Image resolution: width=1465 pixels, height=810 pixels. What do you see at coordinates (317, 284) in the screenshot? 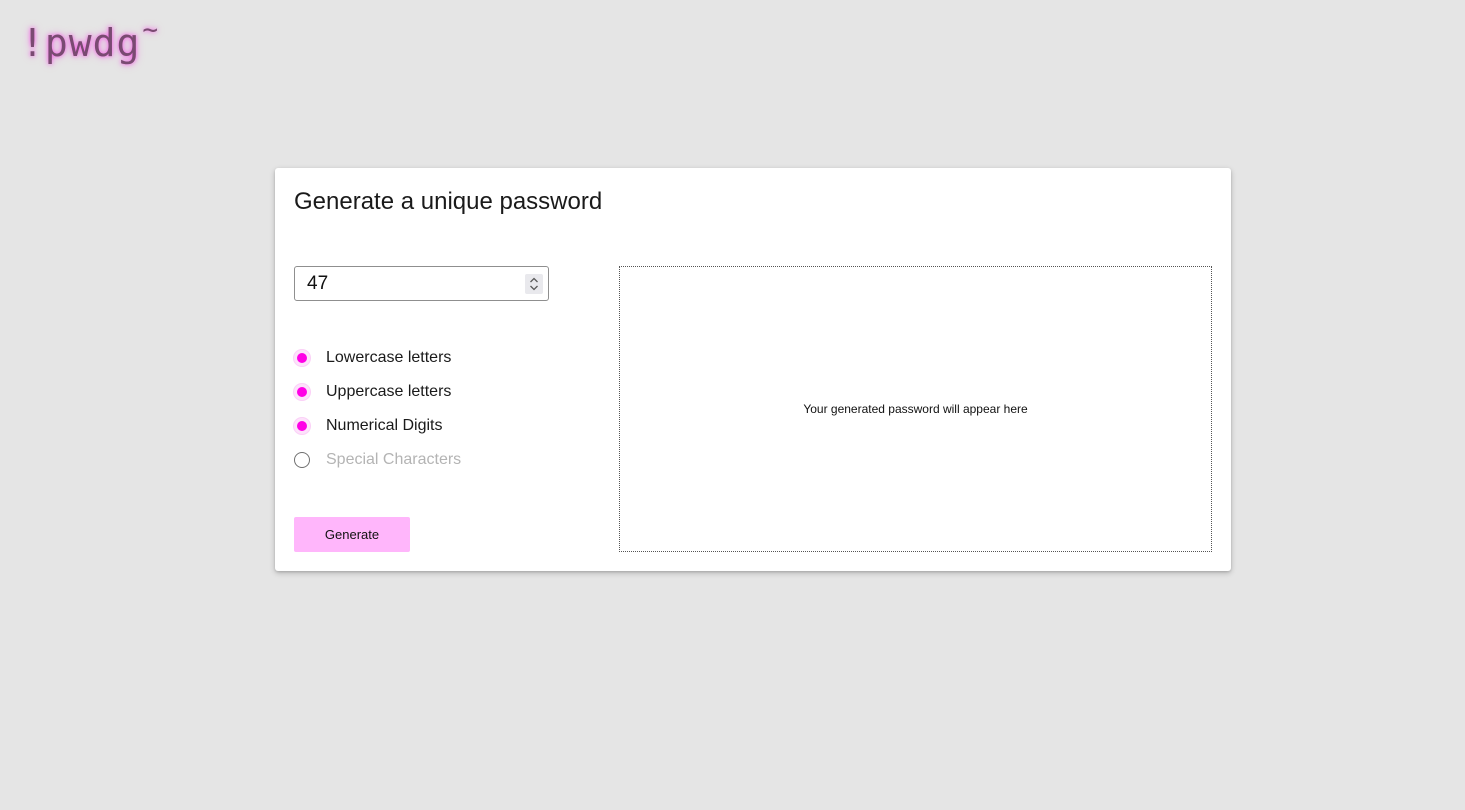
I see `password-length-value: 47` at bounding box center [317, 284].